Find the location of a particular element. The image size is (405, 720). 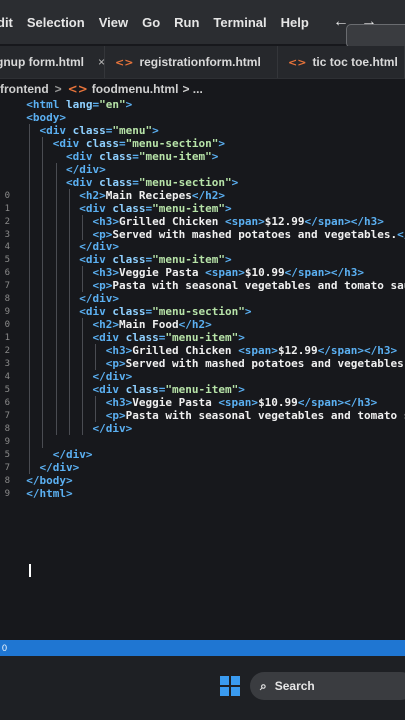

status-bar: 0 is located at coordinates (202, 648).